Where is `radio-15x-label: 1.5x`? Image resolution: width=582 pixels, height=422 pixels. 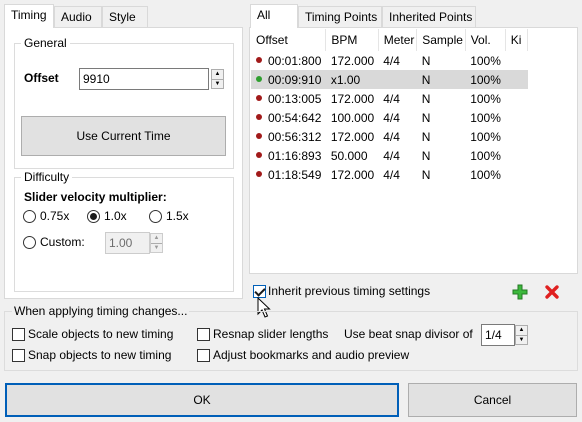
radio-15x-label: 1.5x is located at coordinates (177, 216).